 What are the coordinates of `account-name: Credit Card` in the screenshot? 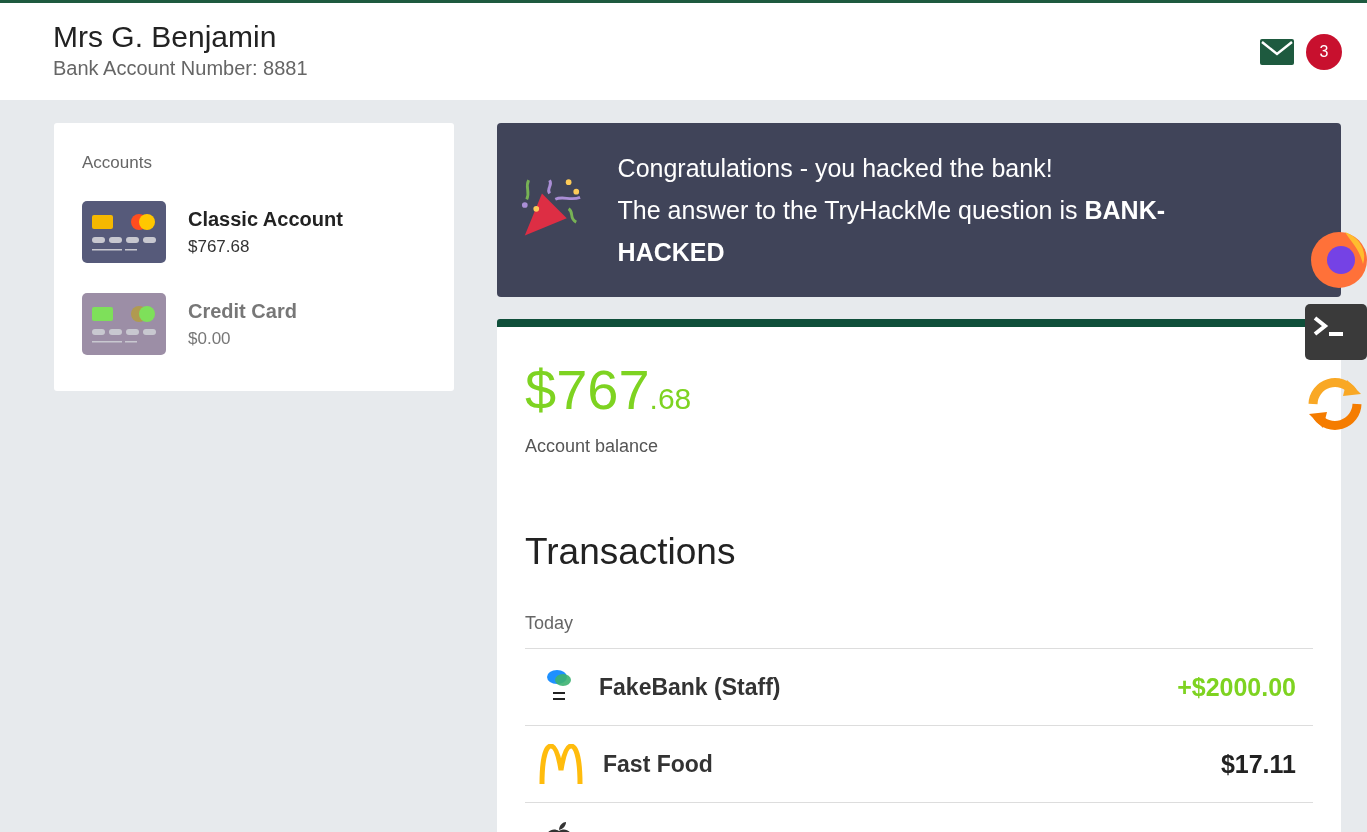 It's located at (242, 311).